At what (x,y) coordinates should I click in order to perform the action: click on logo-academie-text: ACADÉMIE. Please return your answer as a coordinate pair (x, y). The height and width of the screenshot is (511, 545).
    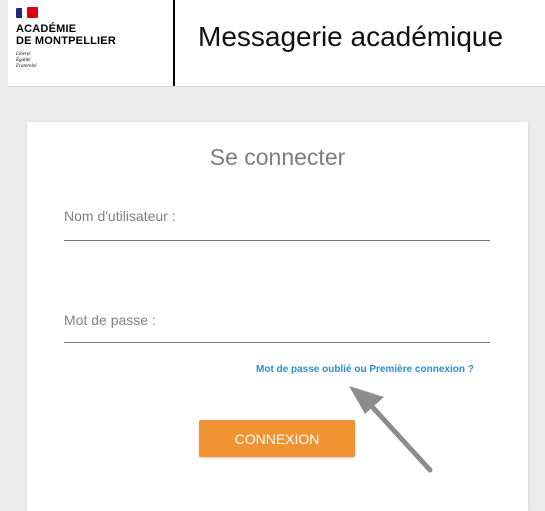
    Looking at the image, I should click on (46, 29).